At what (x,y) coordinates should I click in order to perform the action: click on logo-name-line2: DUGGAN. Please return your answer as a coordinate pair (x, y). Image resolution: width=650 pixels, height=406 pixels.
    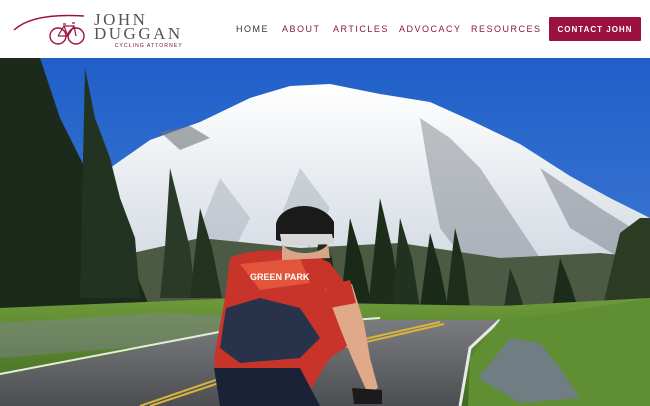
    Looking at the image, I should click on (138, 33).